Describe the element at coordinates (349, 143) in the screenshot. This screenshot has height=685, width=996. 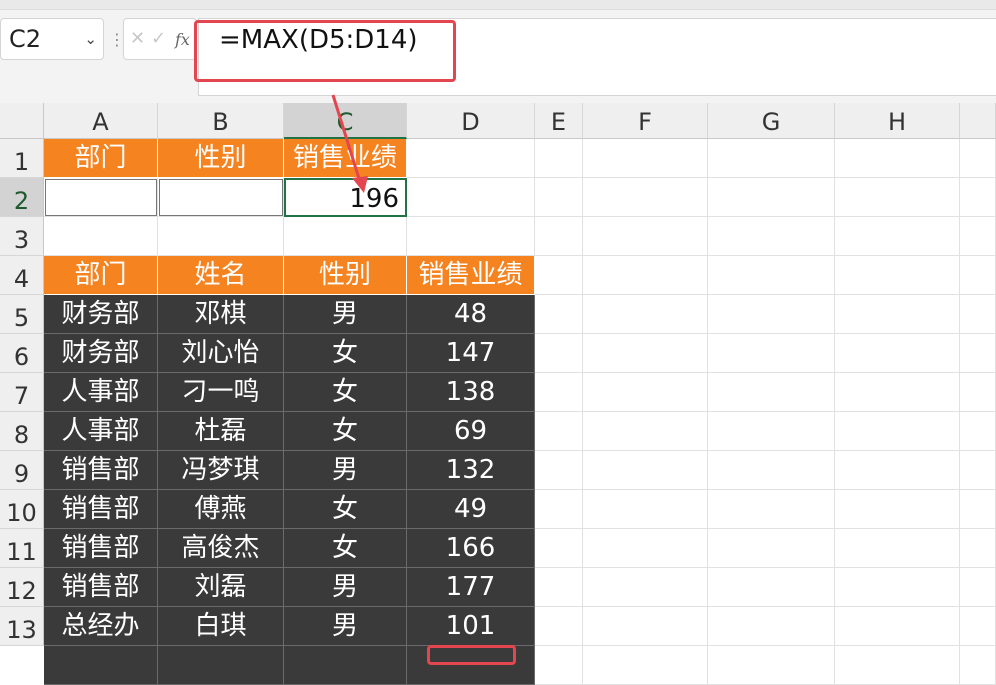
I see `annotation-arrow` at that location.